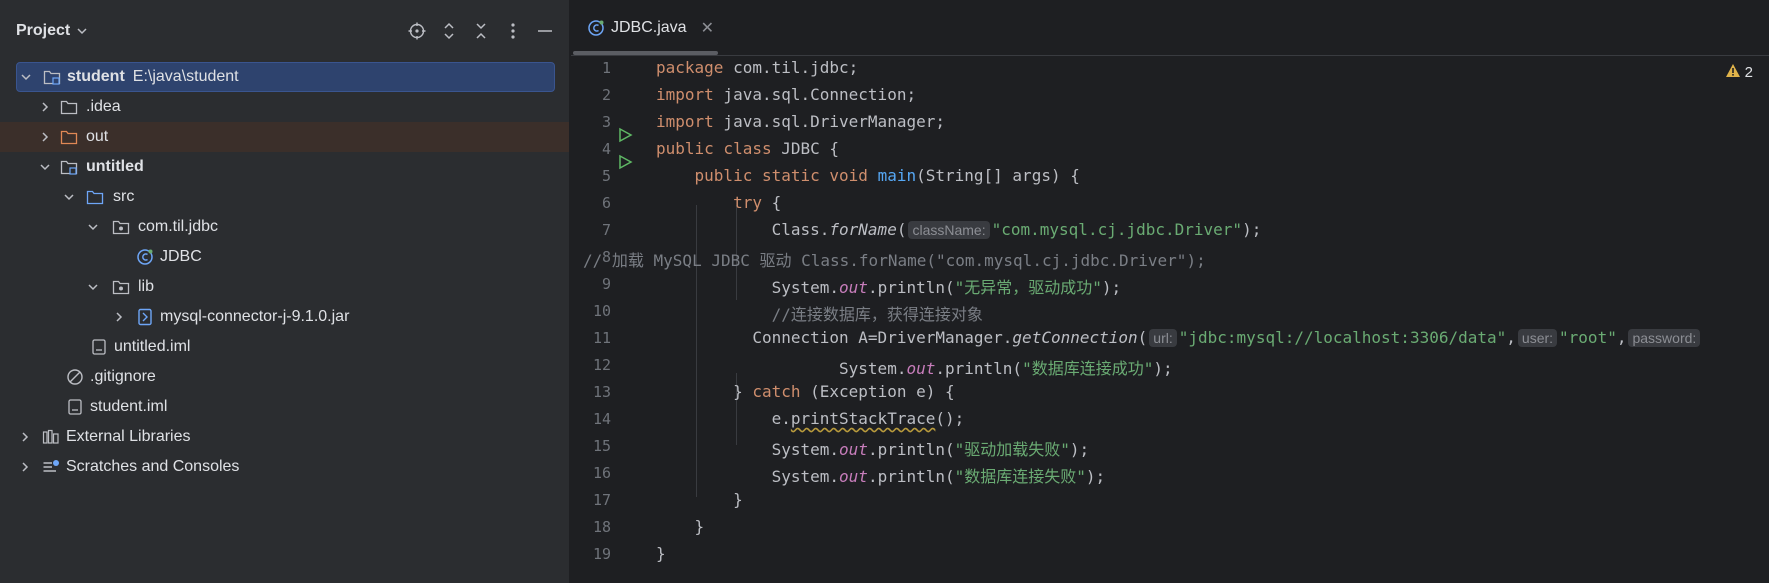  What do you see at coordinates (718, 202) in the screenshot?
I see `code-line: try {` at bounding box center [718, 202].